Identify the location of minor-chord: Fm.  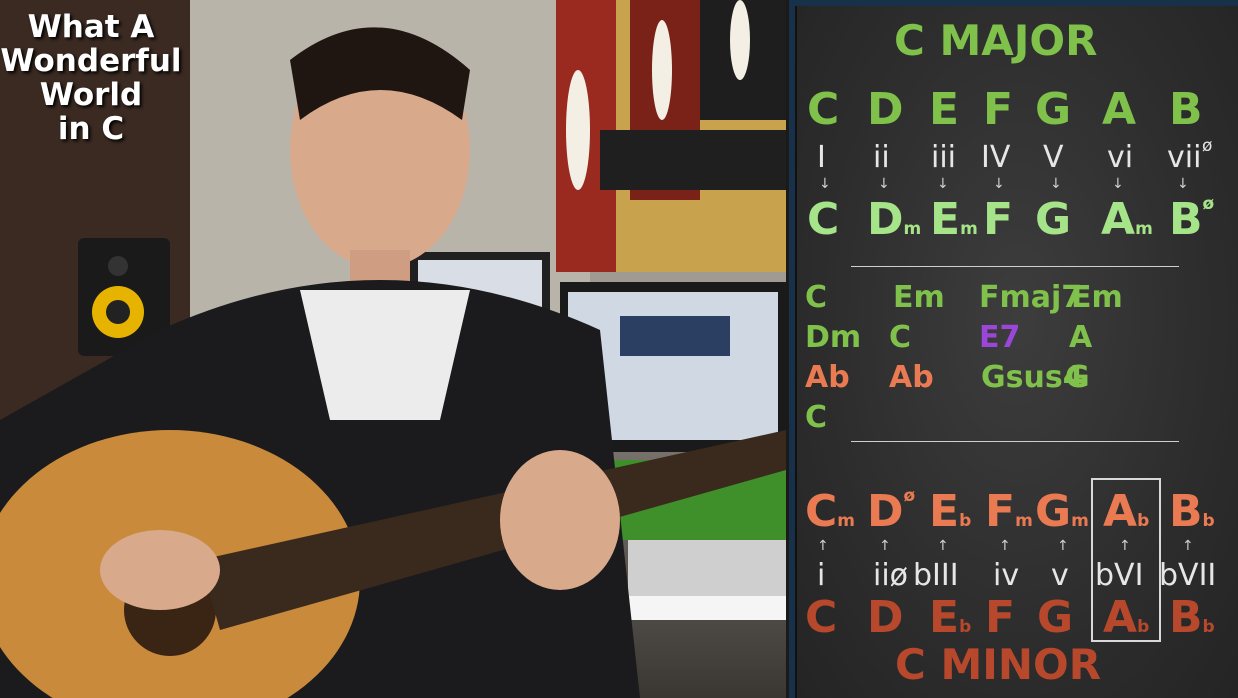
(1009, 511).